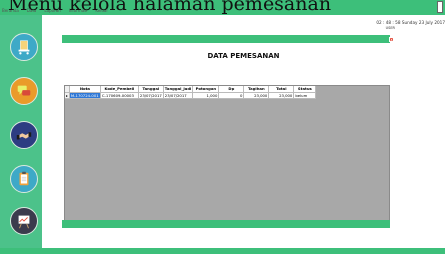  What do you see at coordinates (151, 95) in the screenshot?
I see `cell-tanggal: 23/07/2017` at bounding box center [151, 95].